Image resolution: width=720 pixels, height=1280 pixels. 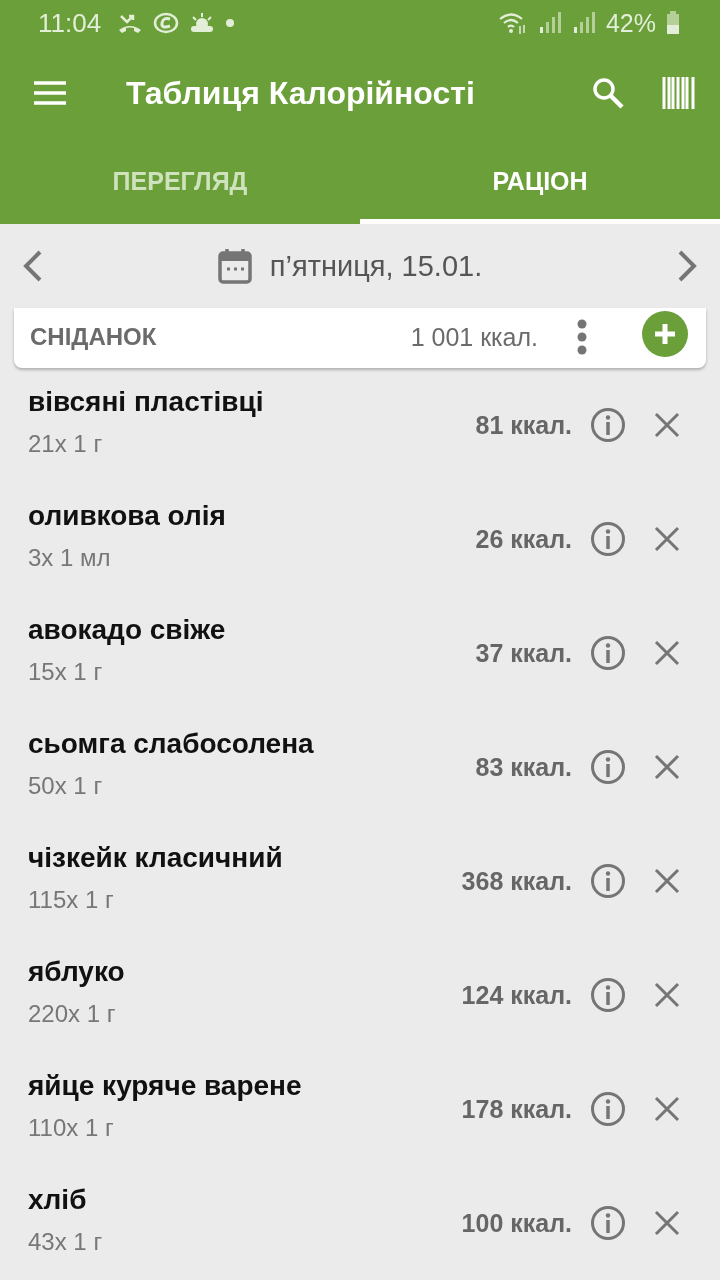 I want to click on add-button, so click(x=665, y=334).